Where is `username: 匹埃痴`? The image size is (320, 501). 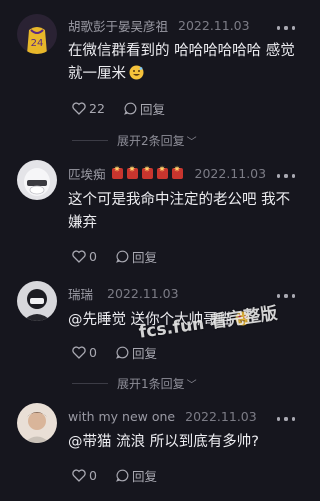 username: 匹埃痴 is located at coordinates (87, 173).